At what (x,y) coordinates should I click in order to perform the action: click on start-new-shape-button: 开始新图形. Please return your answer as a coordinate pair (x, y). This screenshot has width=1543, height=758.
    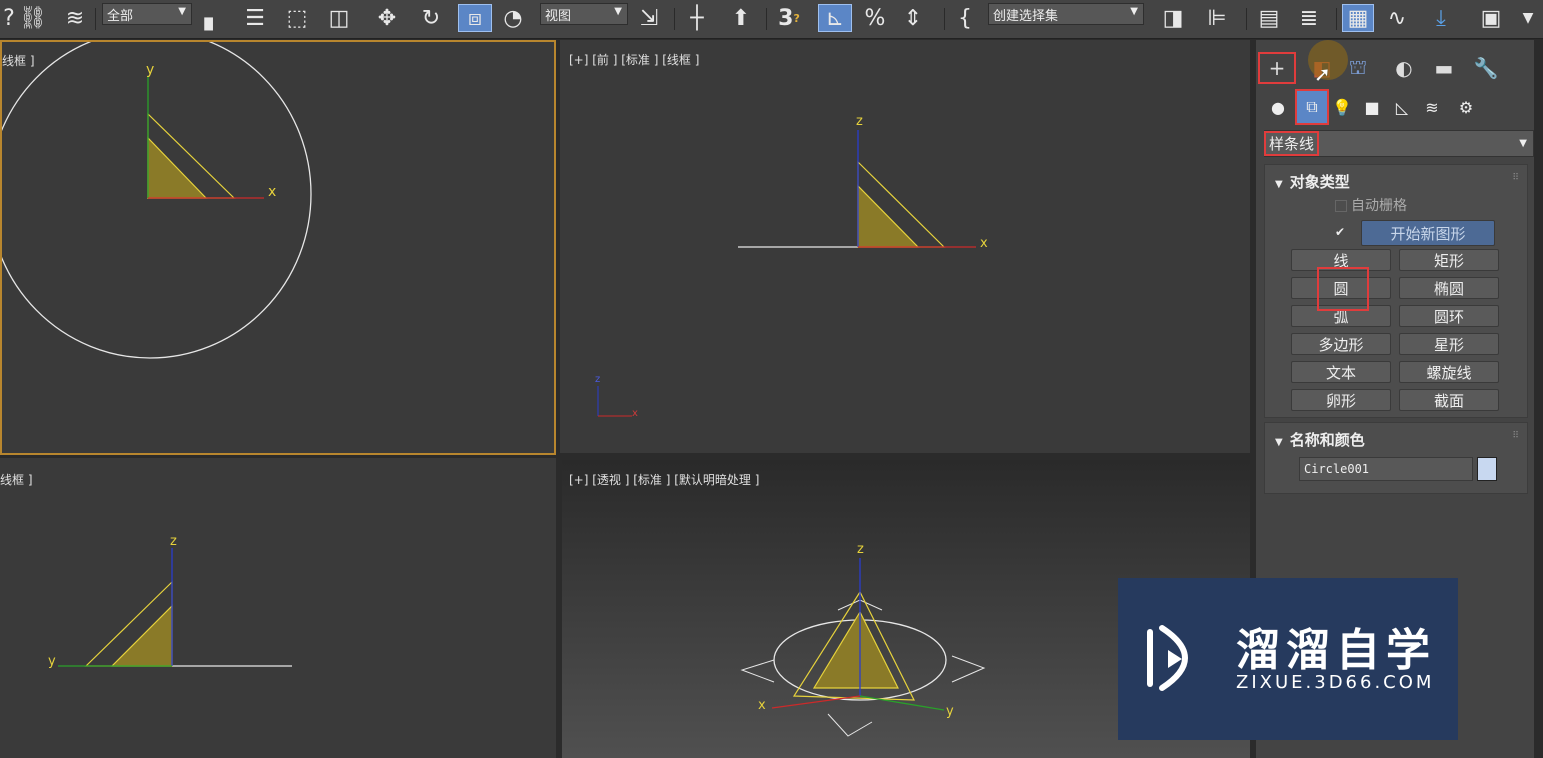
    Looking at the image, I should click on (1428, 233).